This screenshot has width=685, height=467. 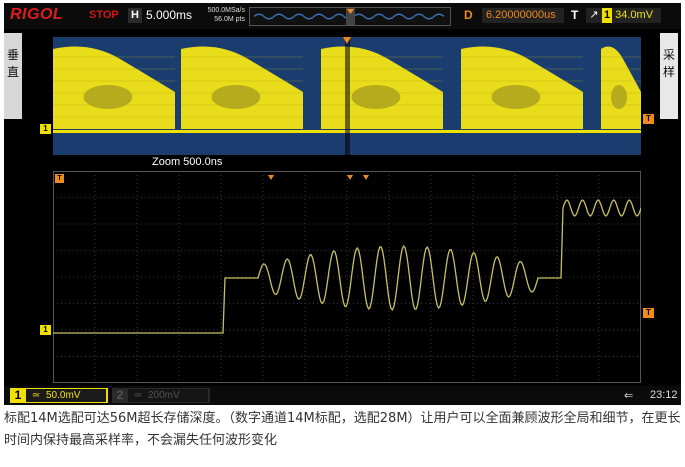 I want to click on trigger-level-value: 34.0mV, so click(x=634, y=15).